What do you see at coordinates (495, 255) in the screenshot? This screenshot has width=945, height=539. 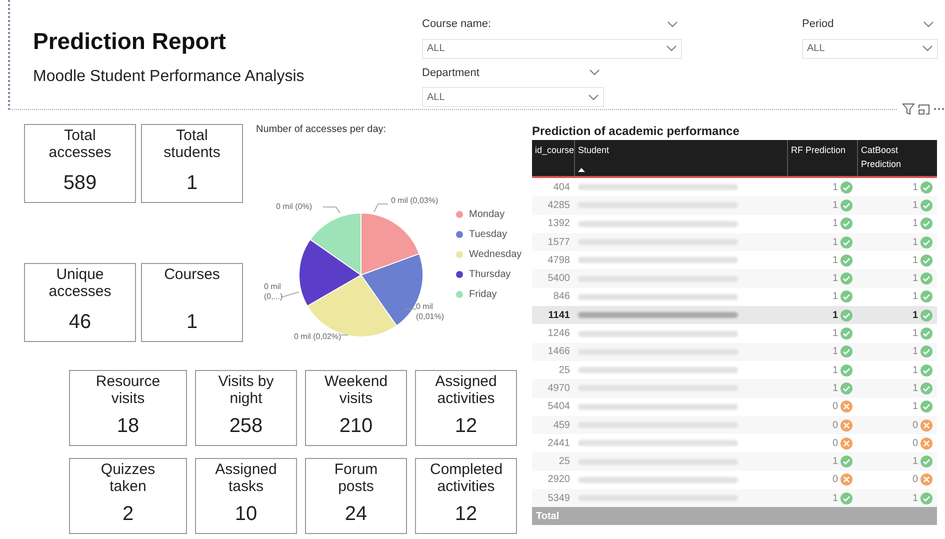 I see `legend-label: Wednesday` at bounding box center [495, 255].